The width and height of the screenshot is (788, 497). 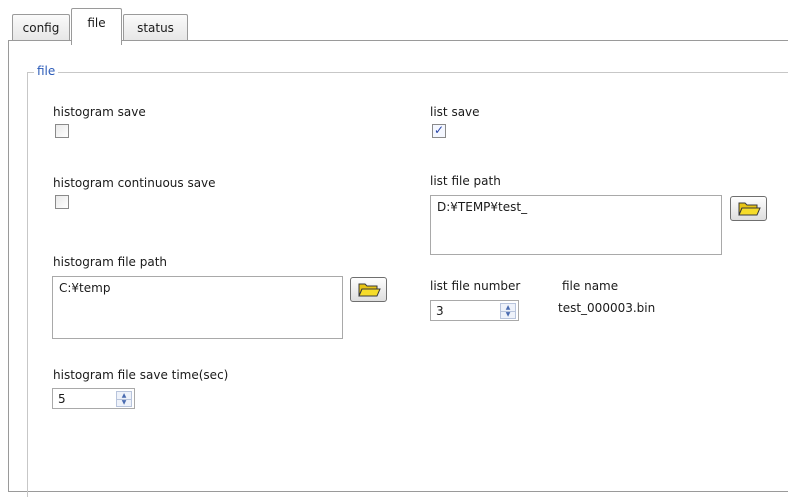 What do you see at coordinates (400, 24) in the screenshot?
I see `tab-bar: config file status` at bounding box center [400, 24].